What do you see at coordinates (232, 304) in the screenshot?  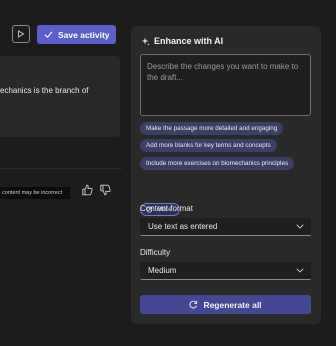 I see `regenerate-all-label: Regenerate all` at bounding box center [232, 304].